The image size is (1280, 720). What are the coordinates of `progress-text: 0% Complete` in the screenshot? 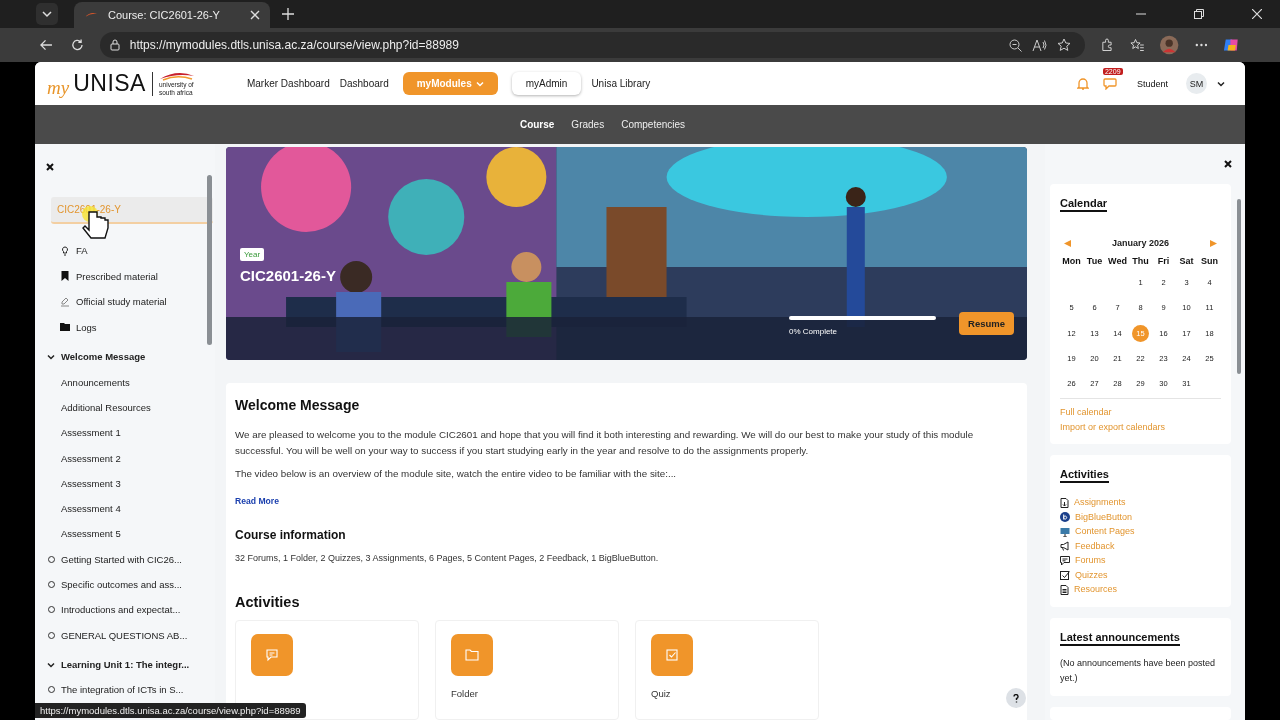 It's located at (813, 331).